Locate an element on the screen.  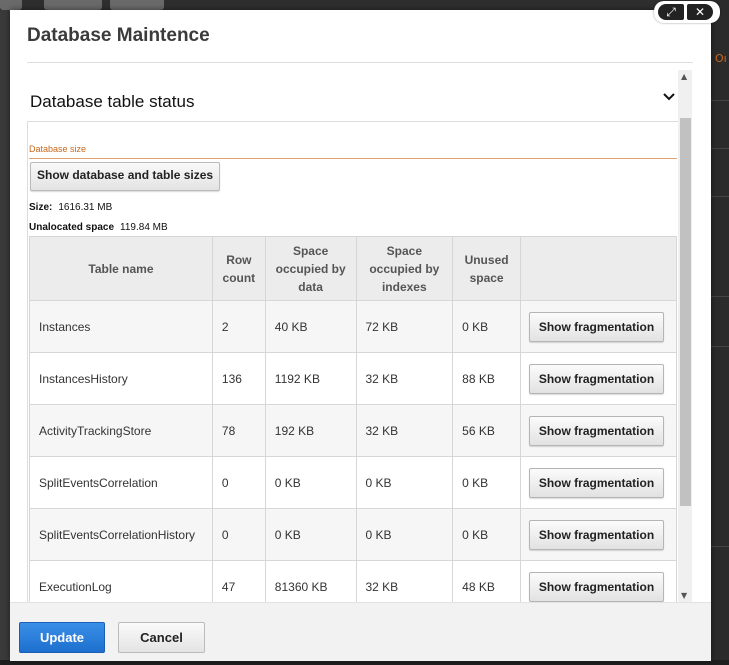
cell-row-count: 2 is located at coordinates (238, 326).